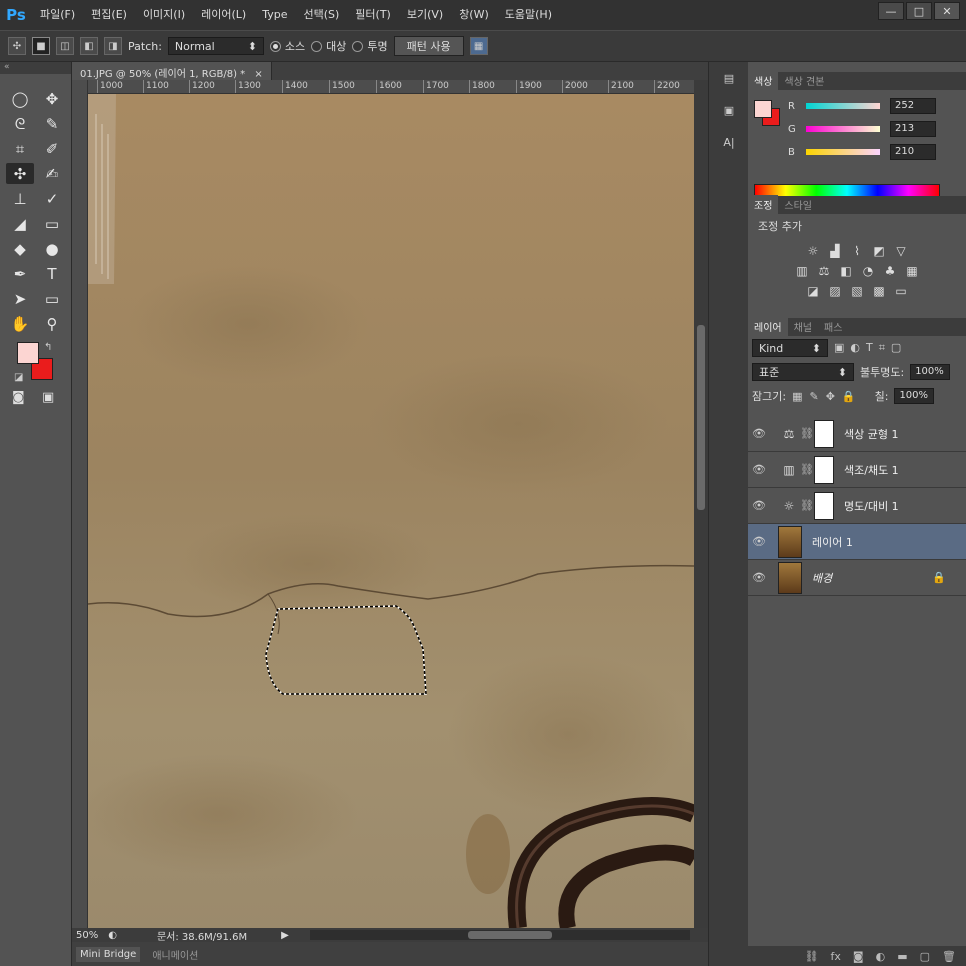 This screenshot has height=966, width=966. What do you see at coordinates (827, 396) in the screenshot?
I see `lock-icons: ▦✎✥🔒` at bounding box center [827, 396].